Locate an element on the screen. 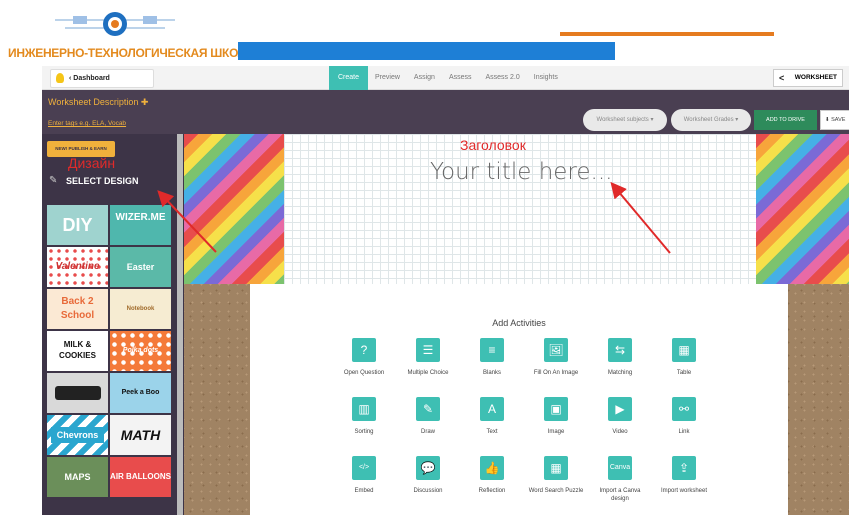  design-arrow is located at coordinates (187, 221).